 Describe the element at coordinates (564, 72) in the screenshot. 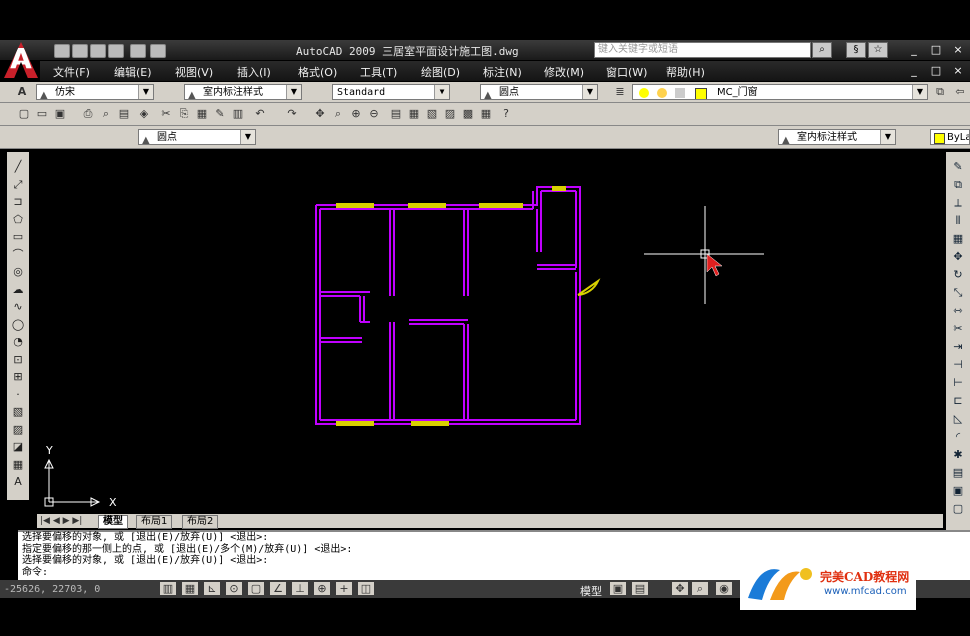

I see `menu-modify: 修改(M)` at that location.